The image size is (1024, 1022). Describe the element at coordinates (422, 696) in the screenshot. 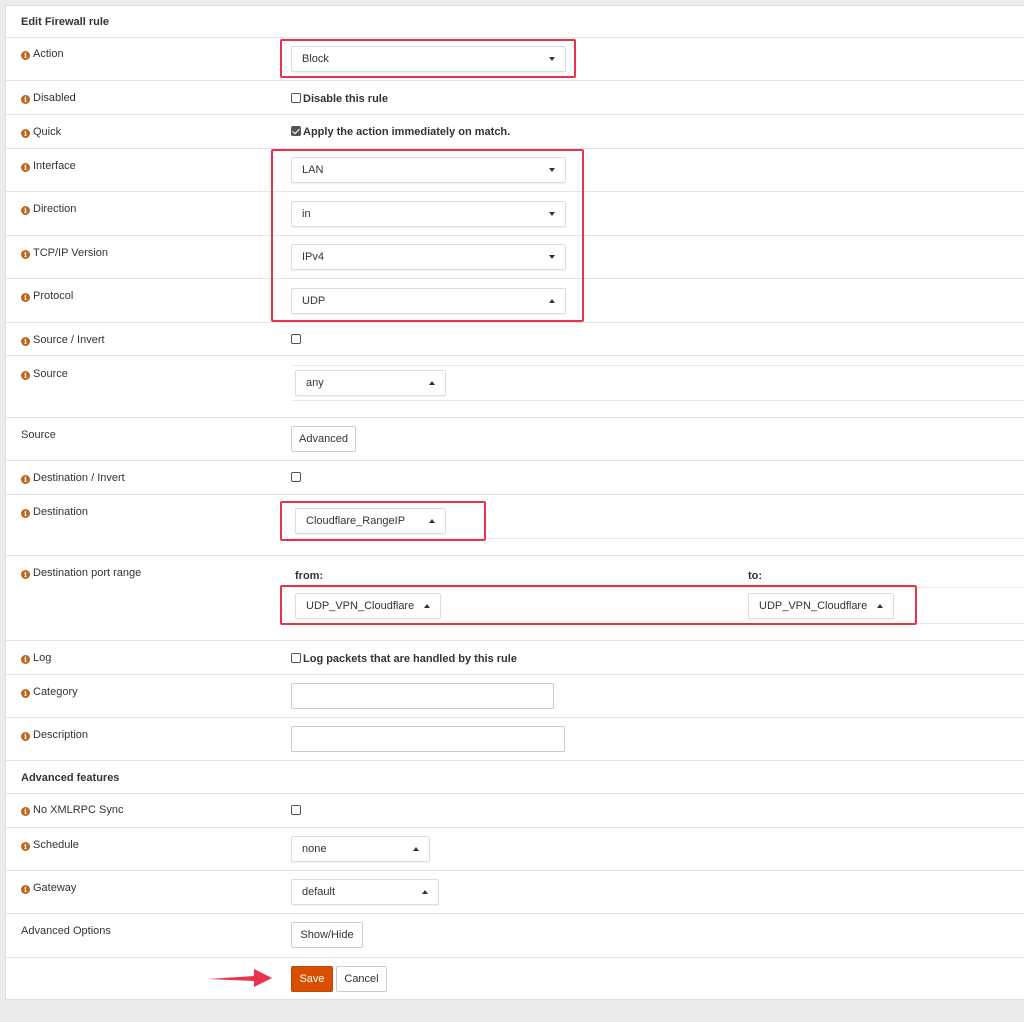

I see `category-input` at that location.